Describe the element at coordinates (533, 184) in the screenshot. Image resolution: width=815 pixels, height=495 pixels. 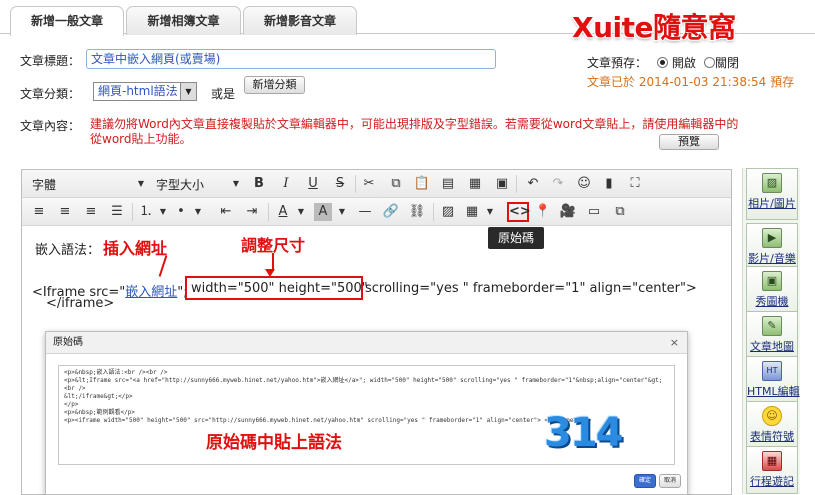
I see `undo-icon: ↶` at that location.